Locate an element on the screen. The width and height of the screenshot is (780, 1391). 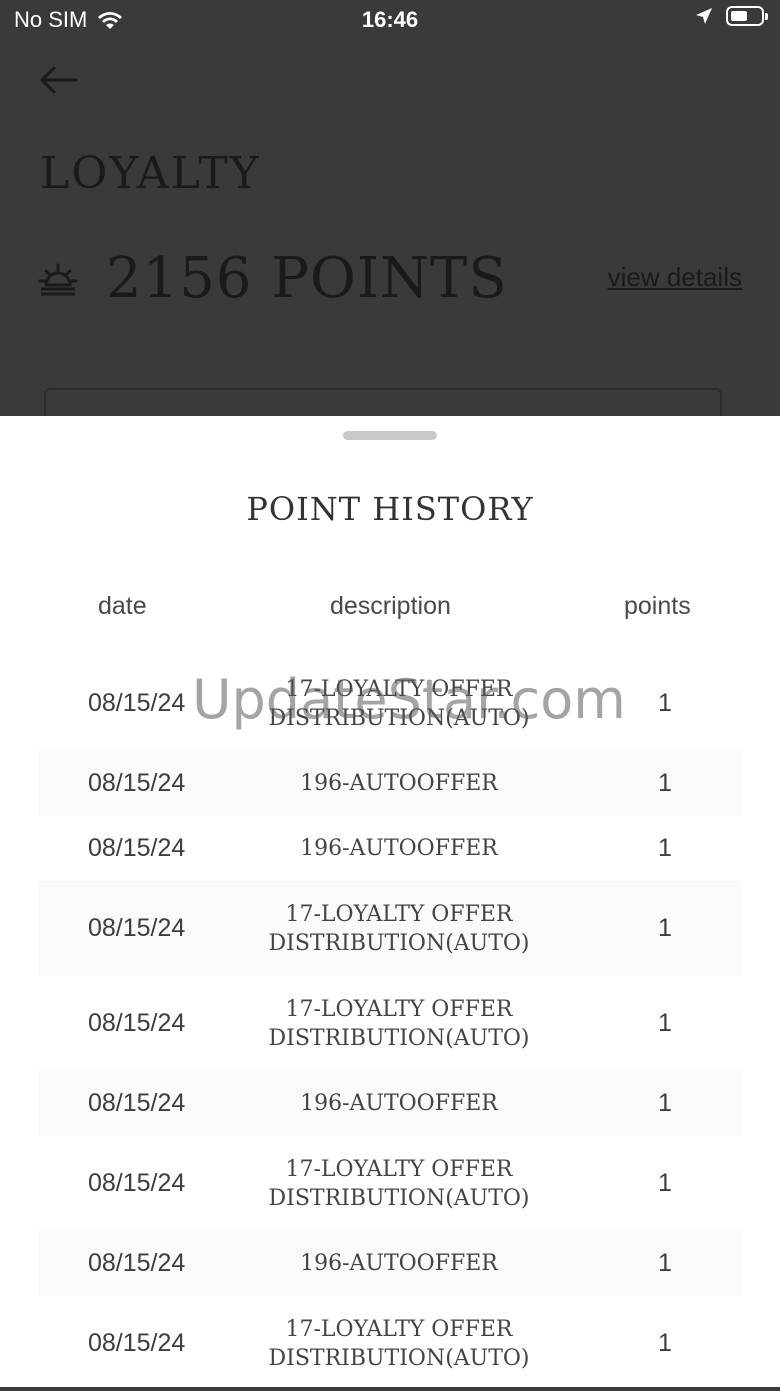
points-total: 2156 POINTS is located at coordinates (307, 278).